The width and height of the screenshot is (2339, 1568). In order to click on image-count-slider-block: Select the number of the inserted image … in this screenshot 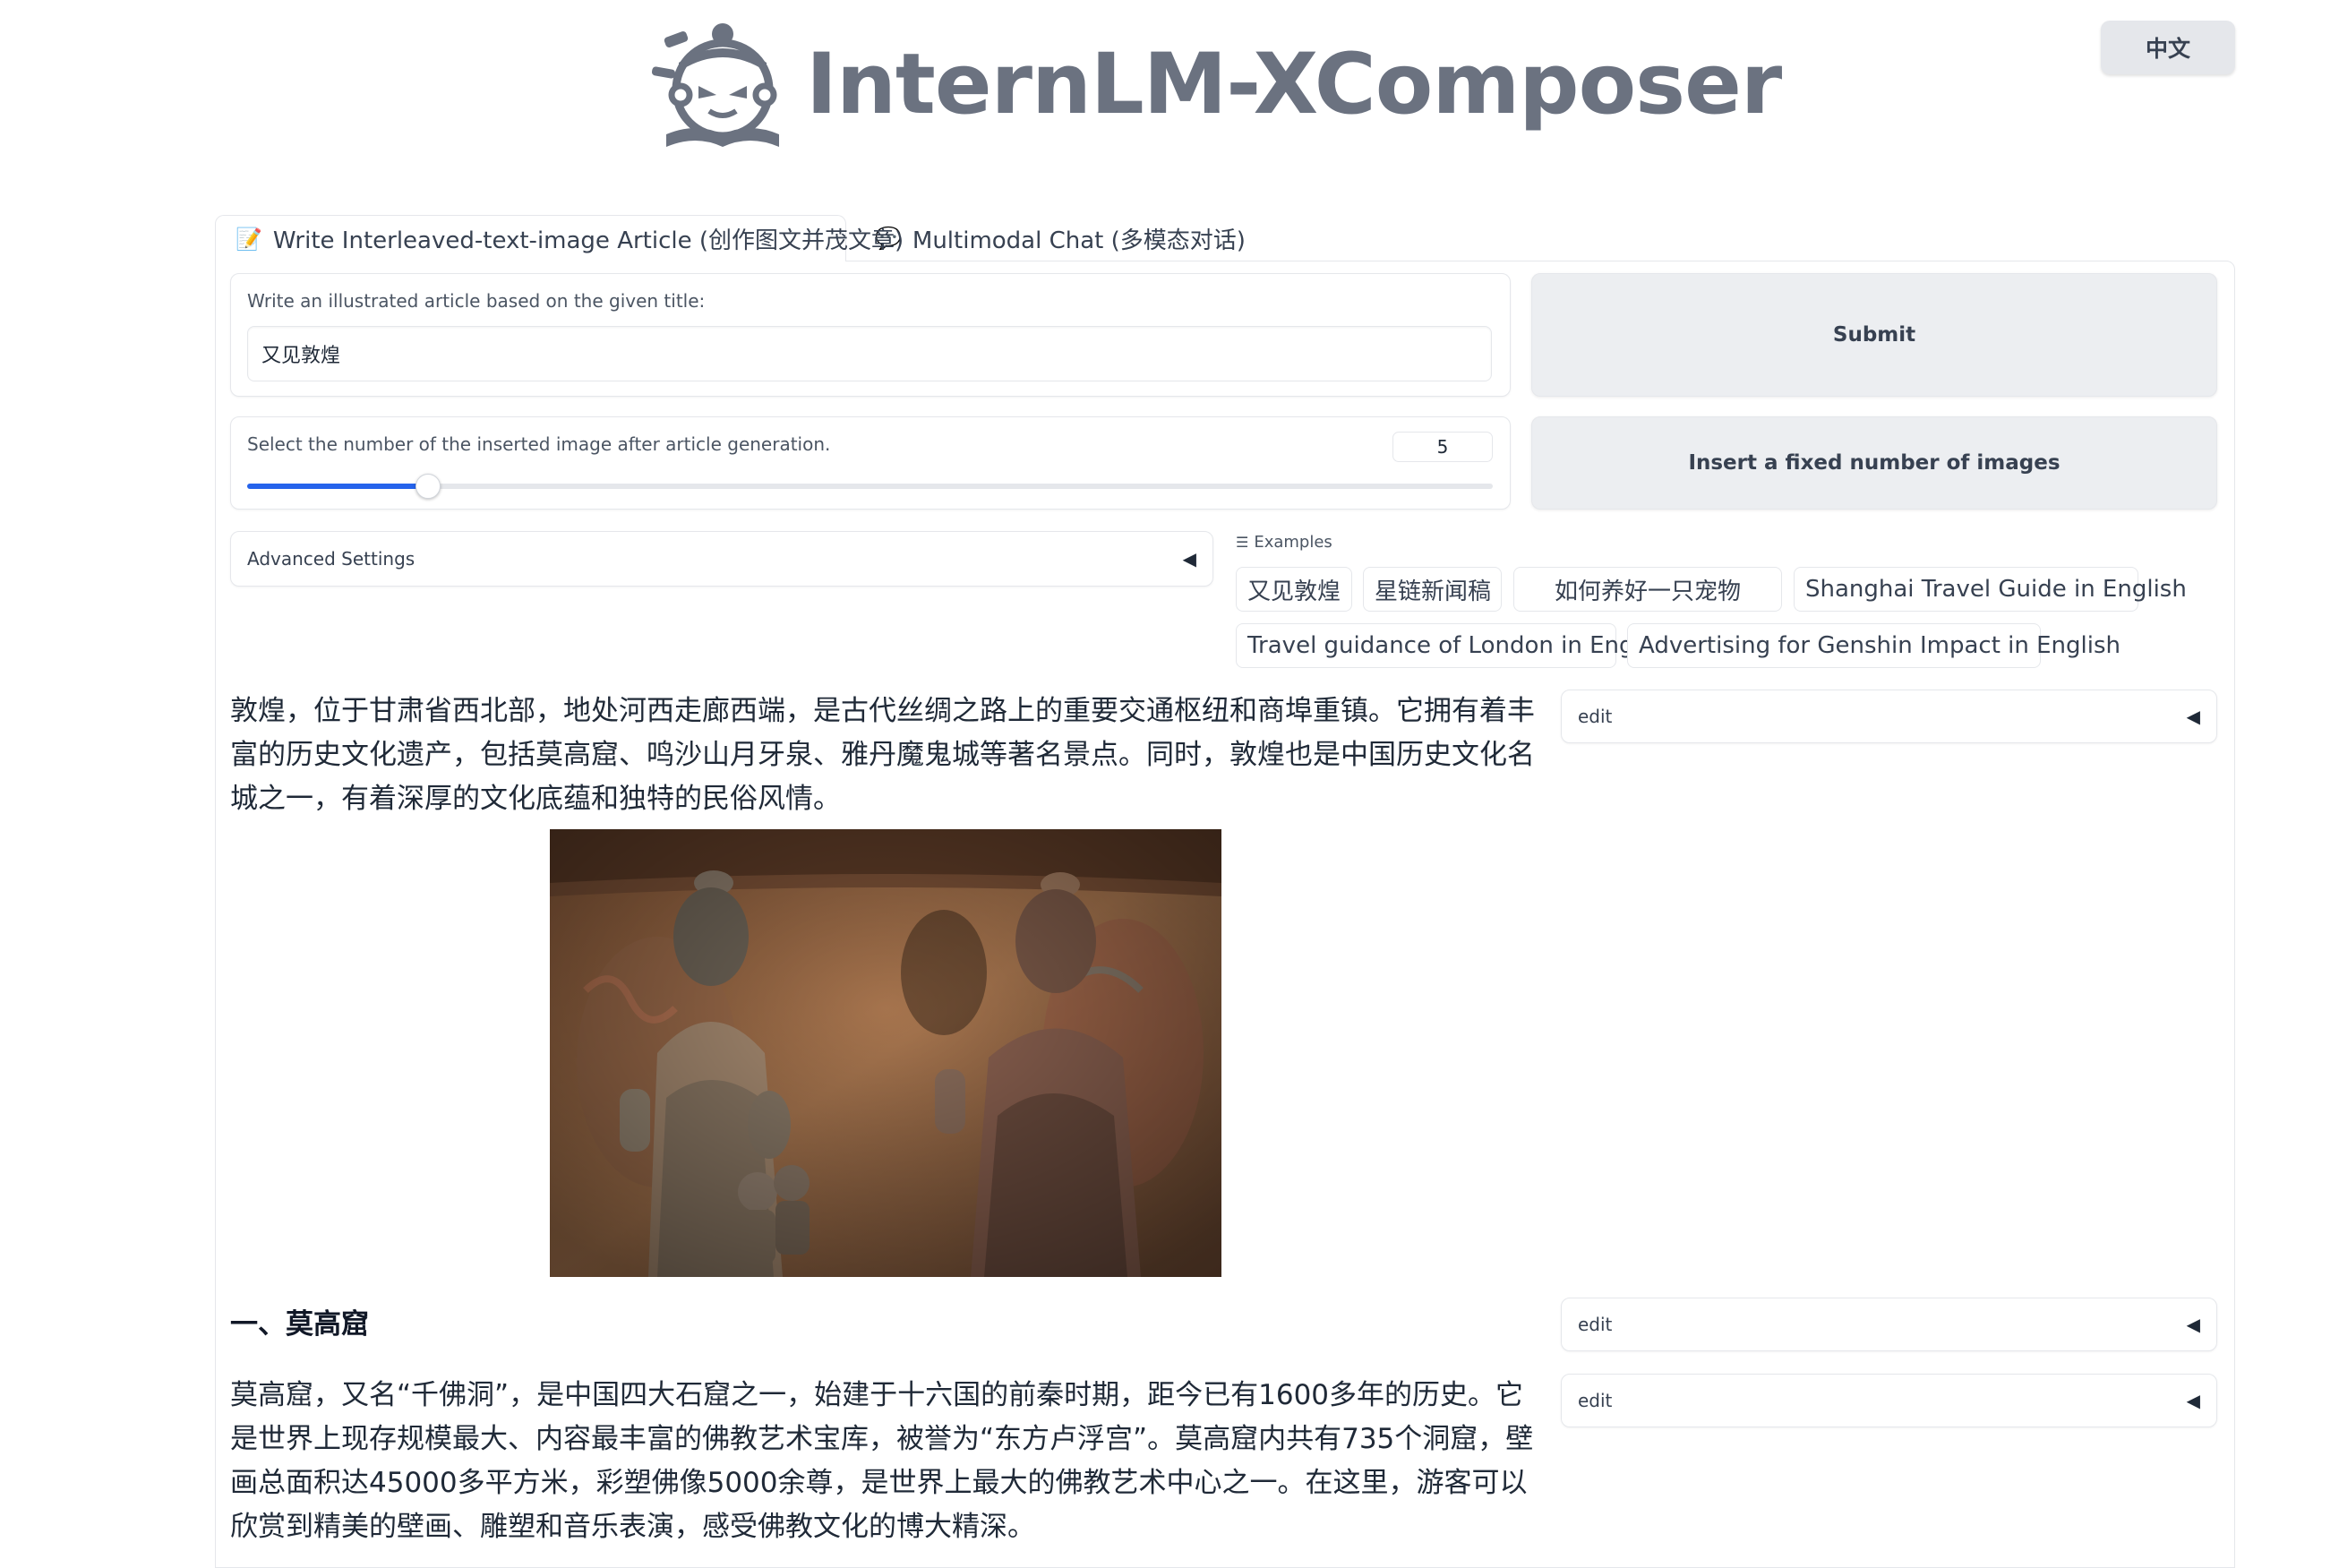, I will do `click(870, 463)`.